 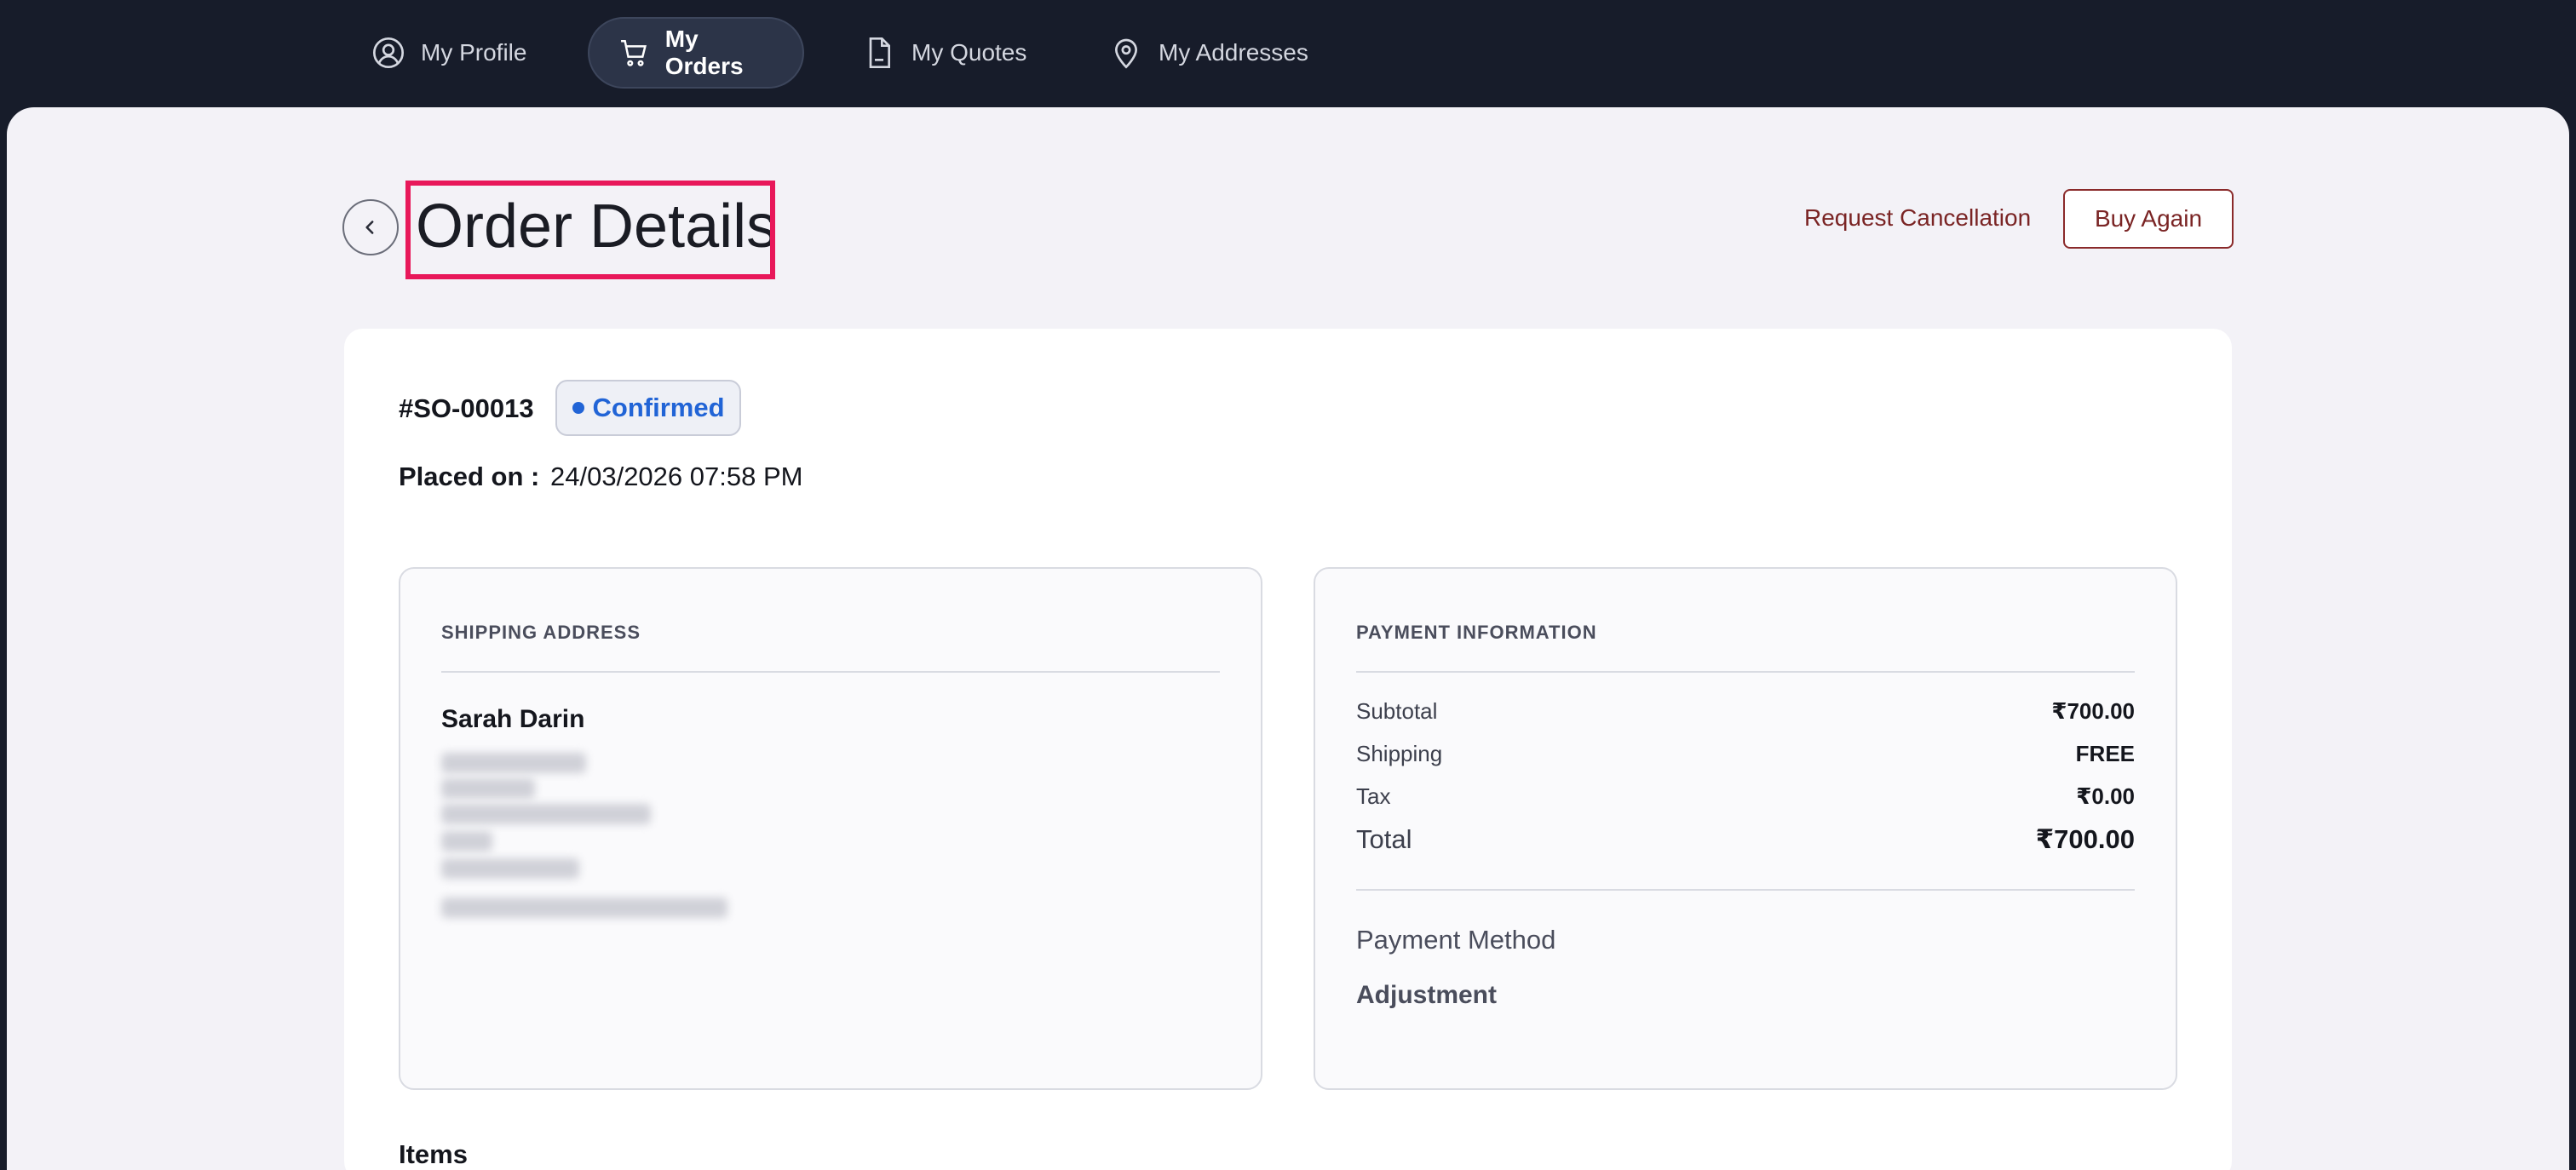 I want to click on shipping-address-box: SHIPPING ADDRESS Sarah Darin, so click(x=831, y=828).